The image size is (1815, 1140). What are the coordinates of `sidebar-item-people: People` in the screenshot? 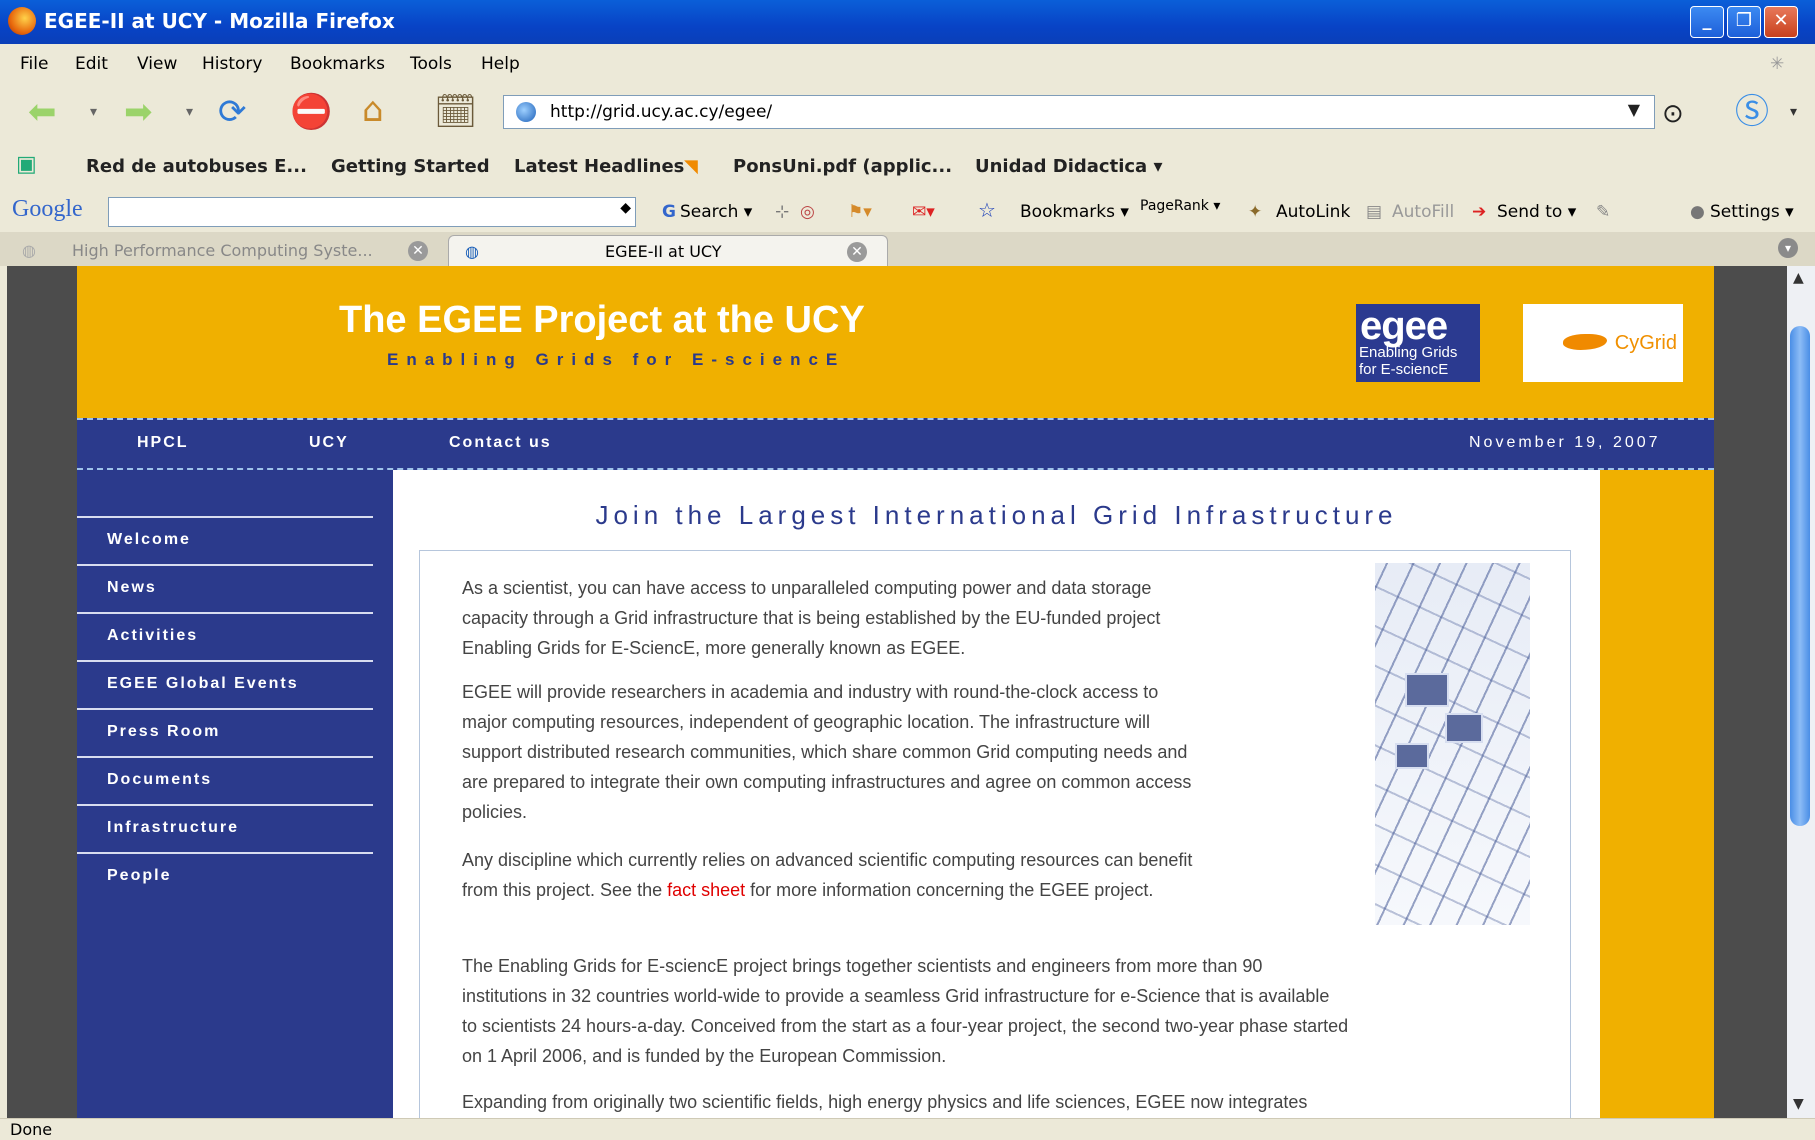 It's located at (225, 876).